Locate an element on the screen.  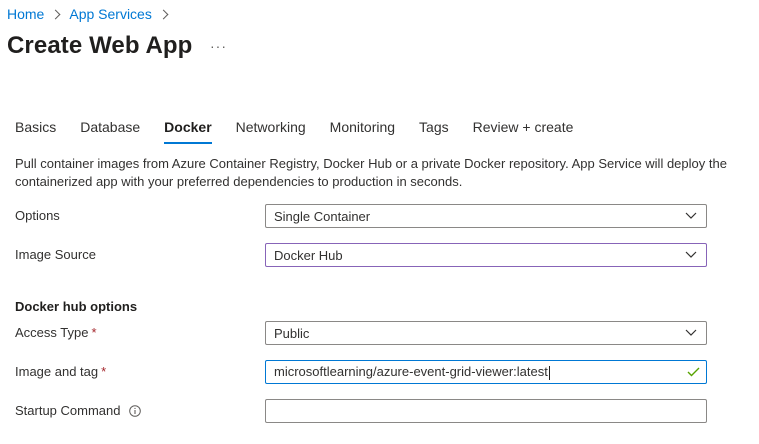
startup-command-label-text: Startup Command is located at coordinates (68, 410).